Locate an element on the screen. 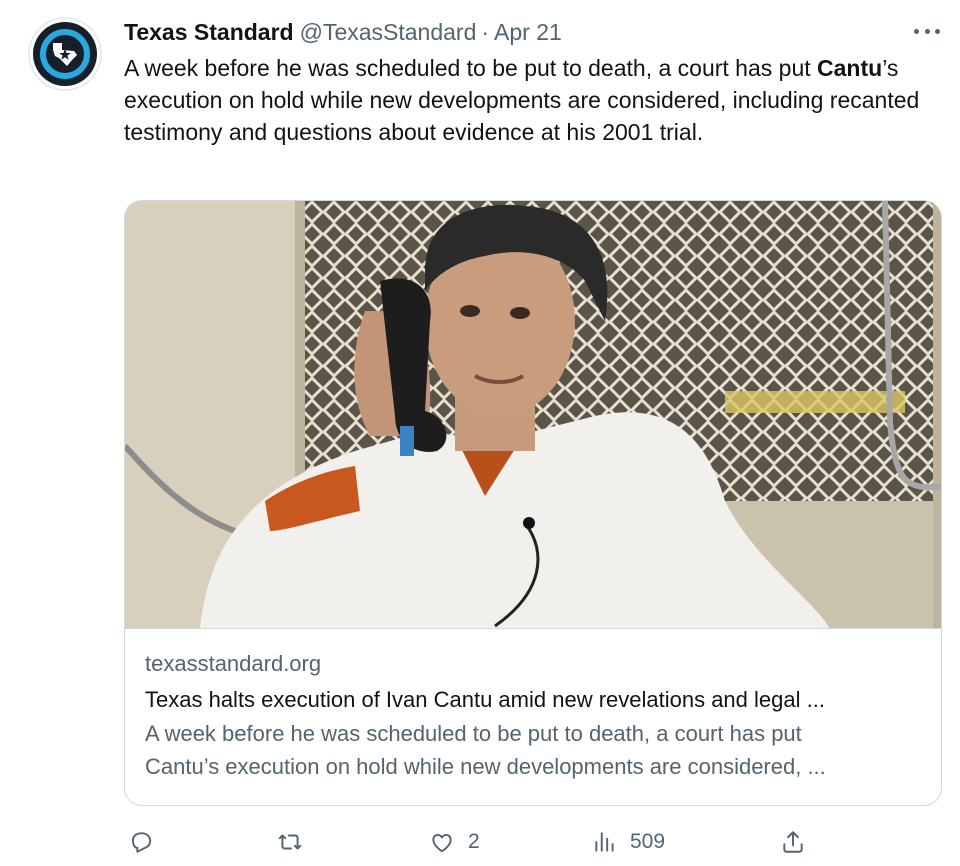 This screenshot has height=866, width=960. views-chart-icon is located at coordinates (605, 842).